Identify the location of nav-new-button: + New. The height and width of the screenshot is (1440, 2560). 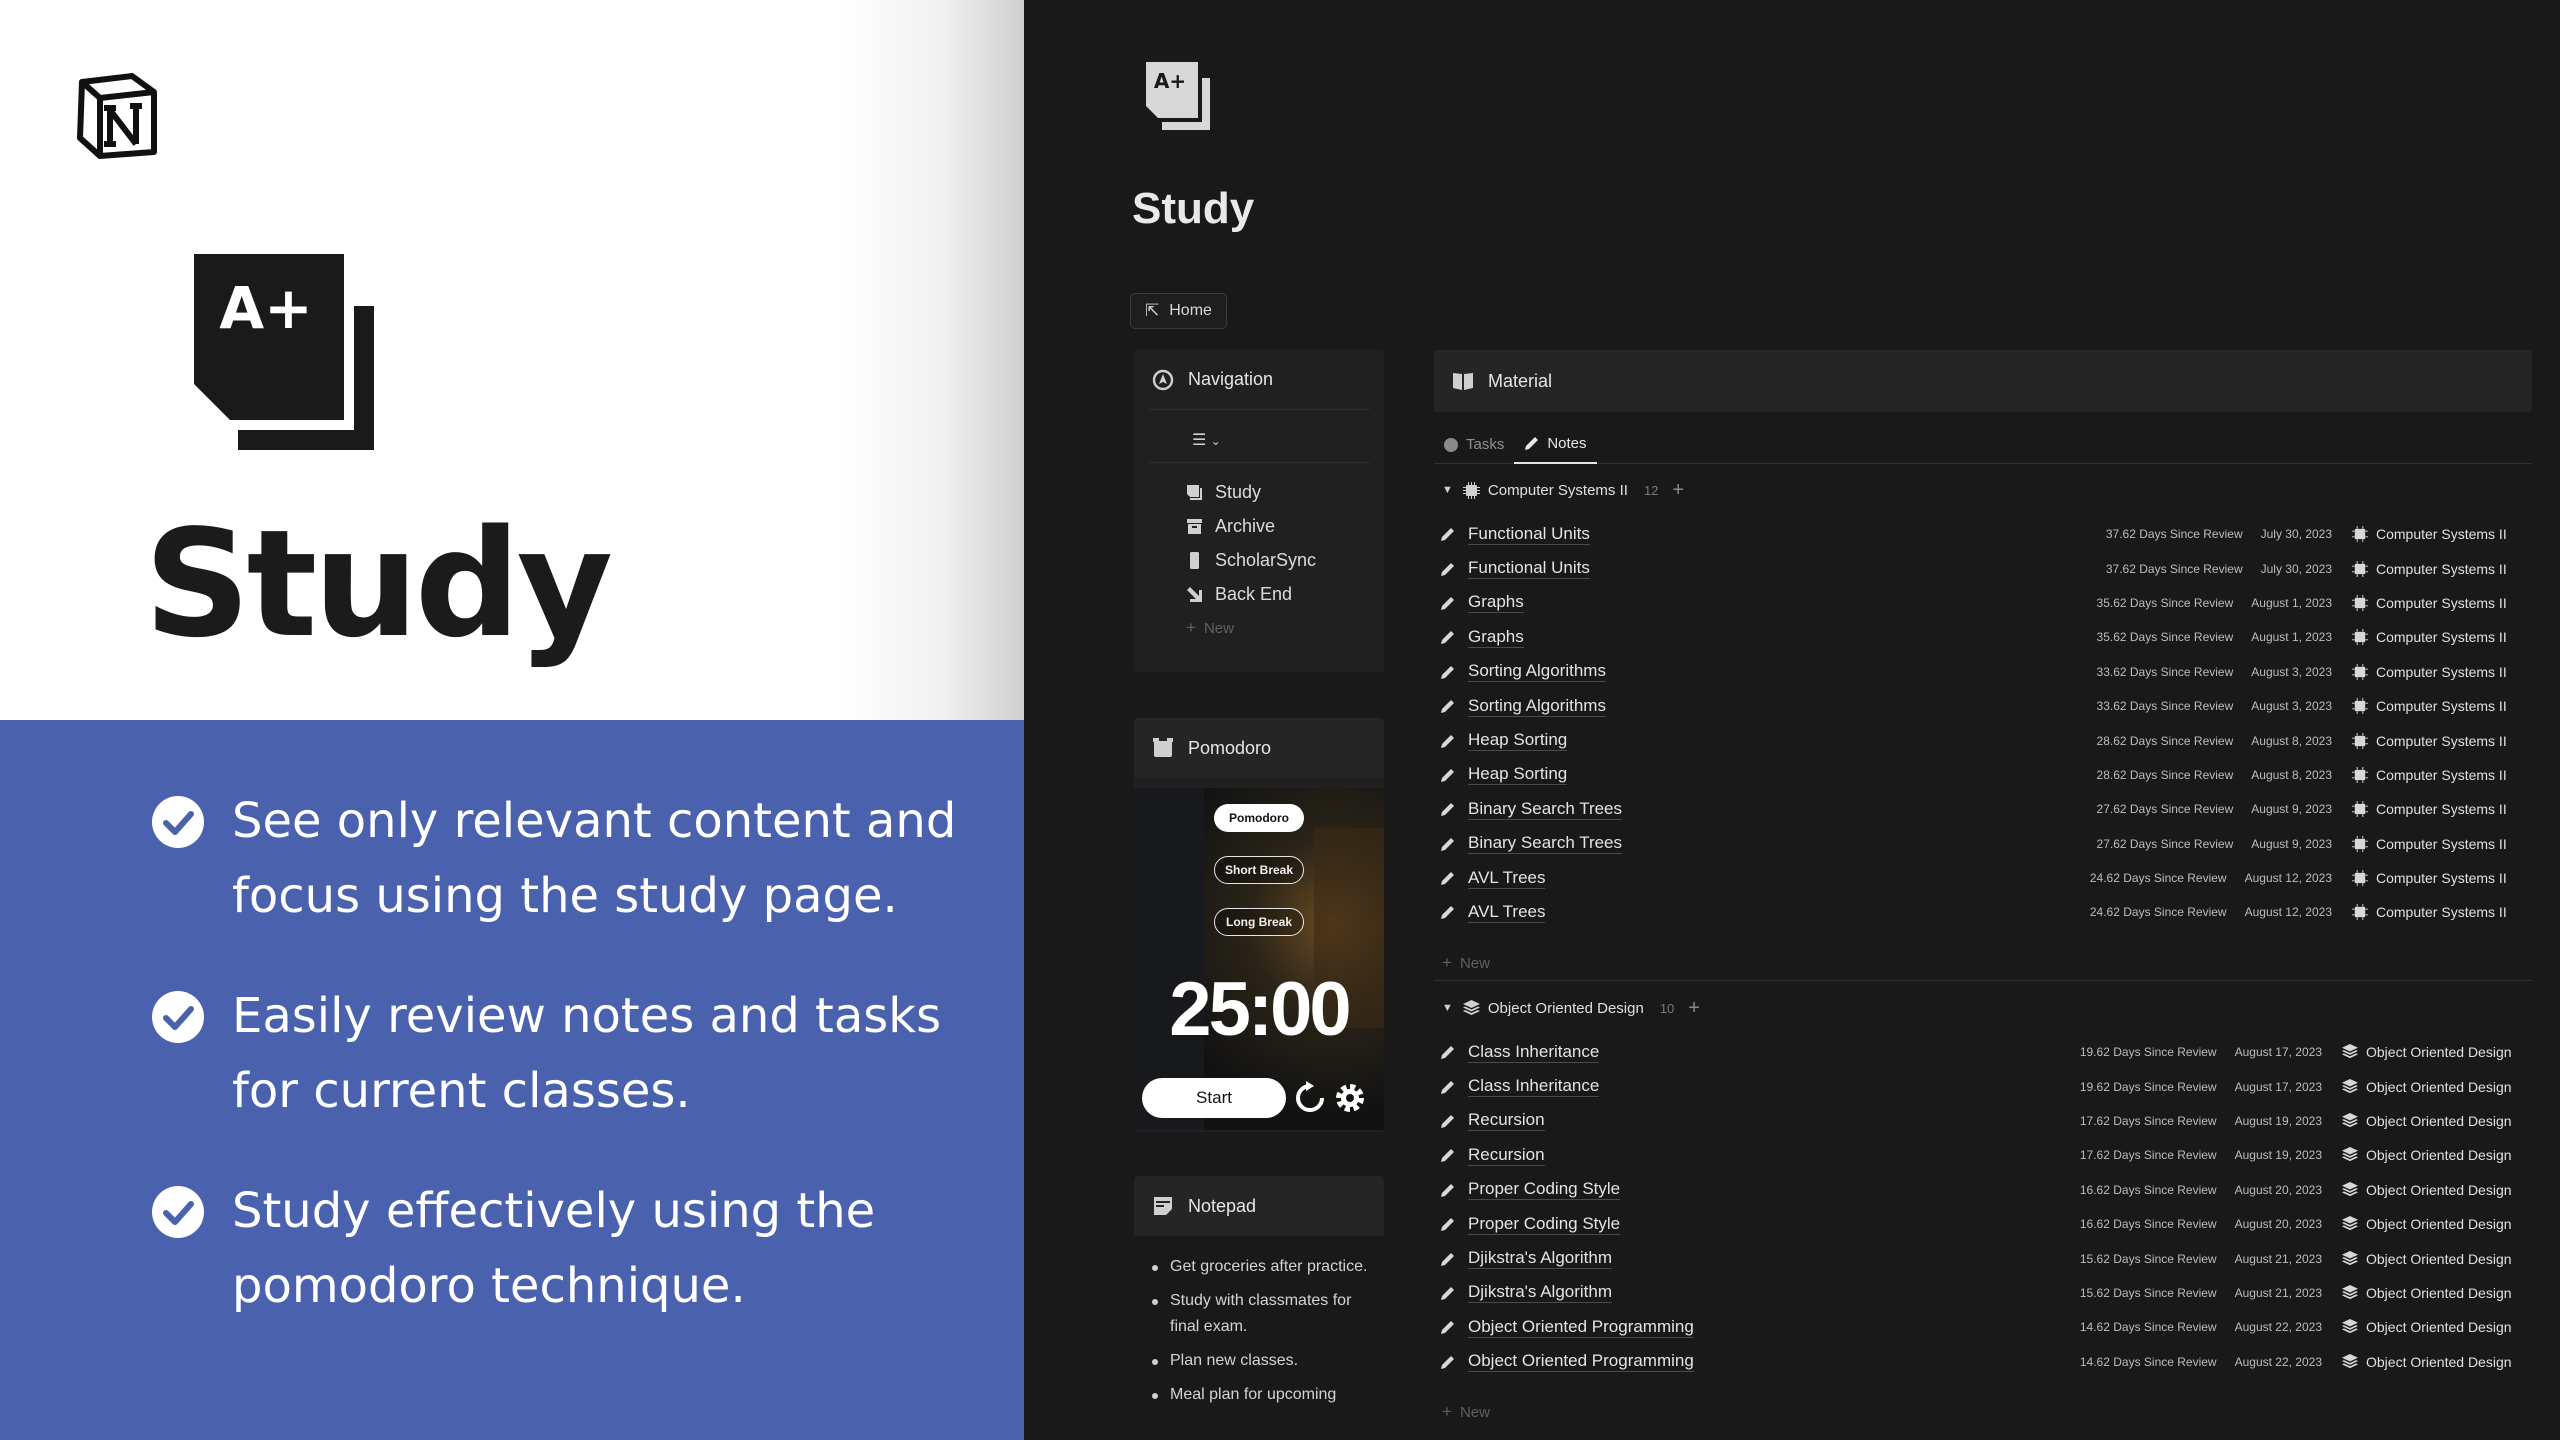
(1259, 628).